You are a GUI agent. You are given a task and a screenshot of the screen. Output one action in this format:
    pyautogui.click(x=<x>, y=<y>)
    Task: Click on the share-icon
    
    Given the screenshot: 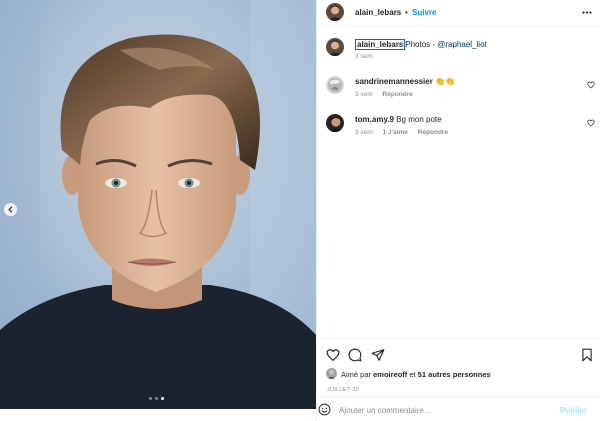 What is the action you would take?
    pyautogui.click(x=378, y=355)
    